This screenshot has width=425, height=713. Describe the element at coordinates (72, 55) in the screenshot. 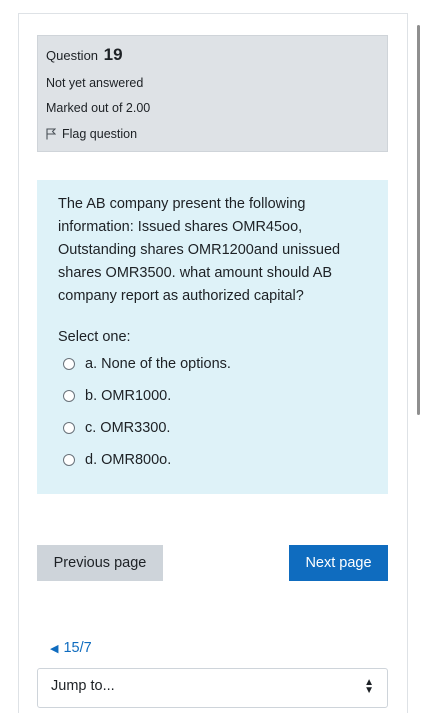

I see `question-label: Question` at that location.